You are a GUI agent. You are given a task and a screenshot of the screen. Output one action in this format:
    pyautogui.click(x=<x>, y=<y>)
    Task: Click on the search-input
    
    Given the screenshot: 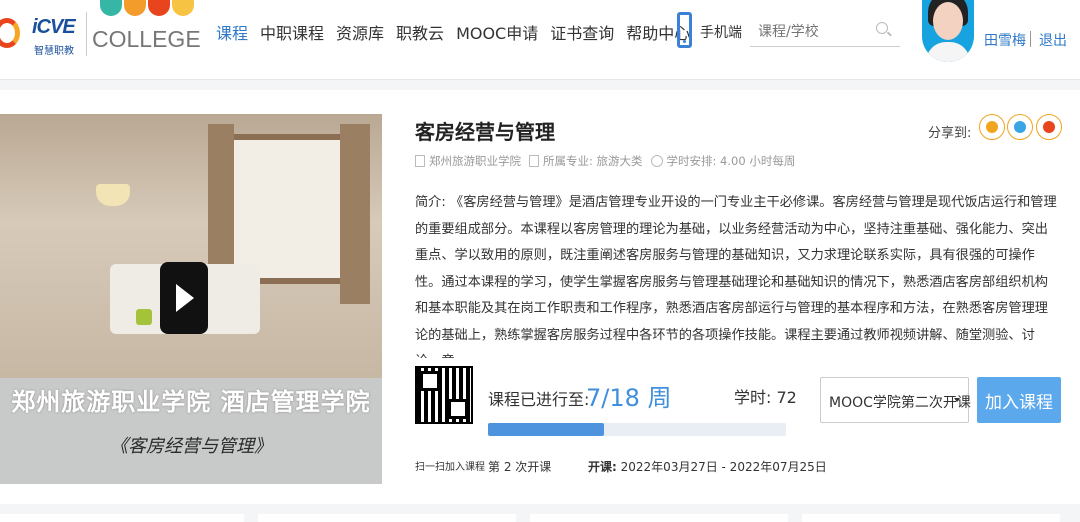 What is the action you would take?
    pyautogui.click(x=813, y=32)
    